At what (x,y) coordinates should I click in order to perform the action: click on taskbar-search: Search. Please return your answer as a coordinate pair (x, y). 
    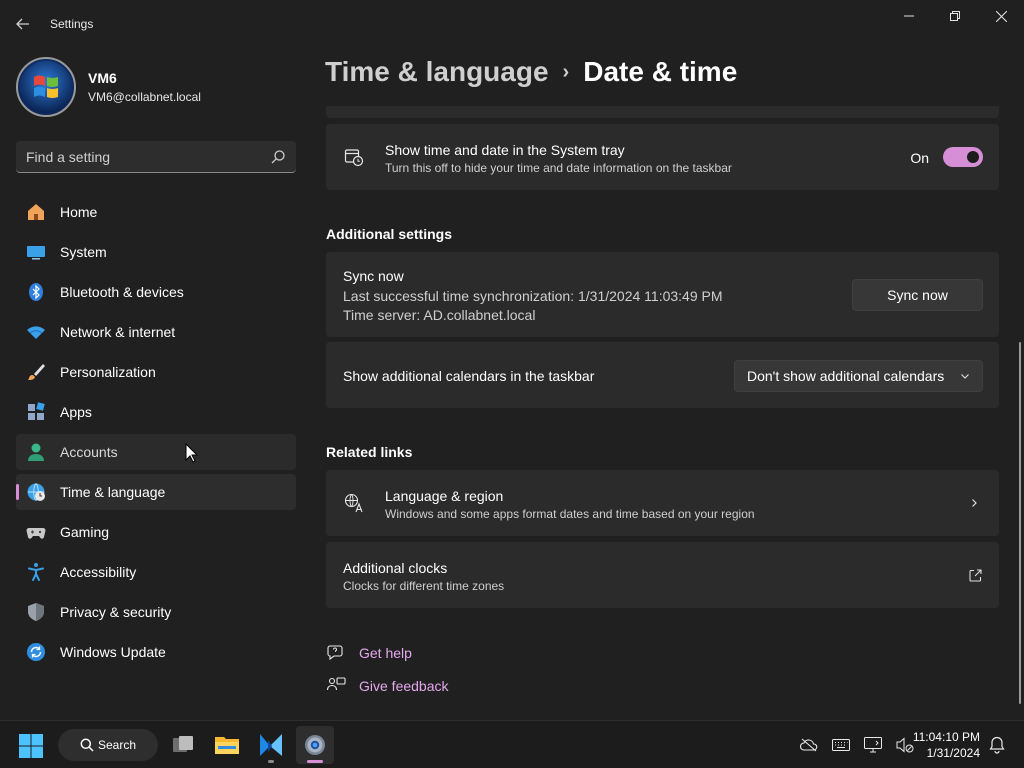
    Looking at the image, I should click on (108, 745).